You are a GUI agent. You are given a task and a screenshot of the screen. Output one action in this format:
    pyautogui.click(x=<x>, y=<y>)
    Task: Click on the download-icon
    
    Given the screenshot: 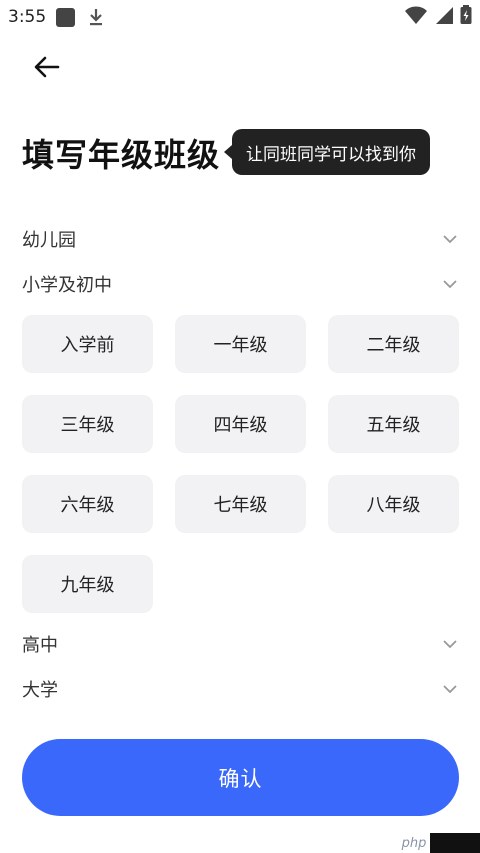 What is the action you would take?
    pyautogui.click(x=96, y=17)
    